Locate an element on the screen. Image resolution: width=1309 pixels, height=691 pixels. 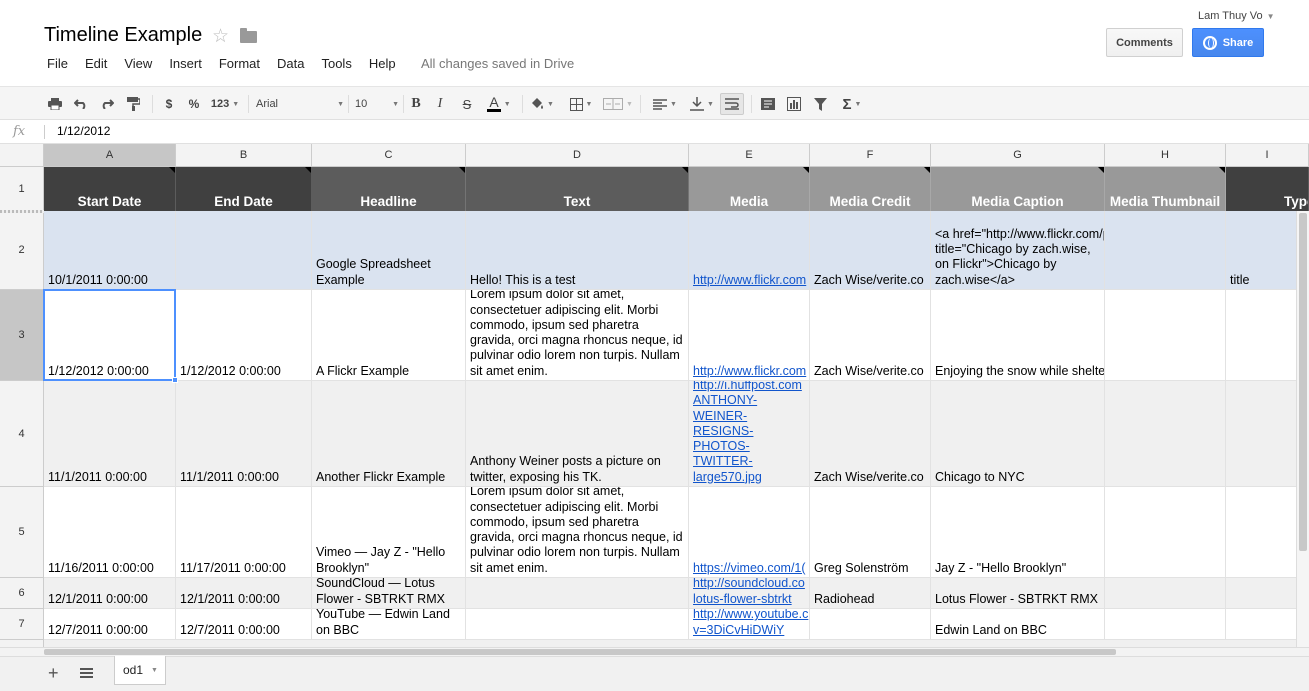
formula-input: 1/12/2012 is located at coordinates (83, 131).